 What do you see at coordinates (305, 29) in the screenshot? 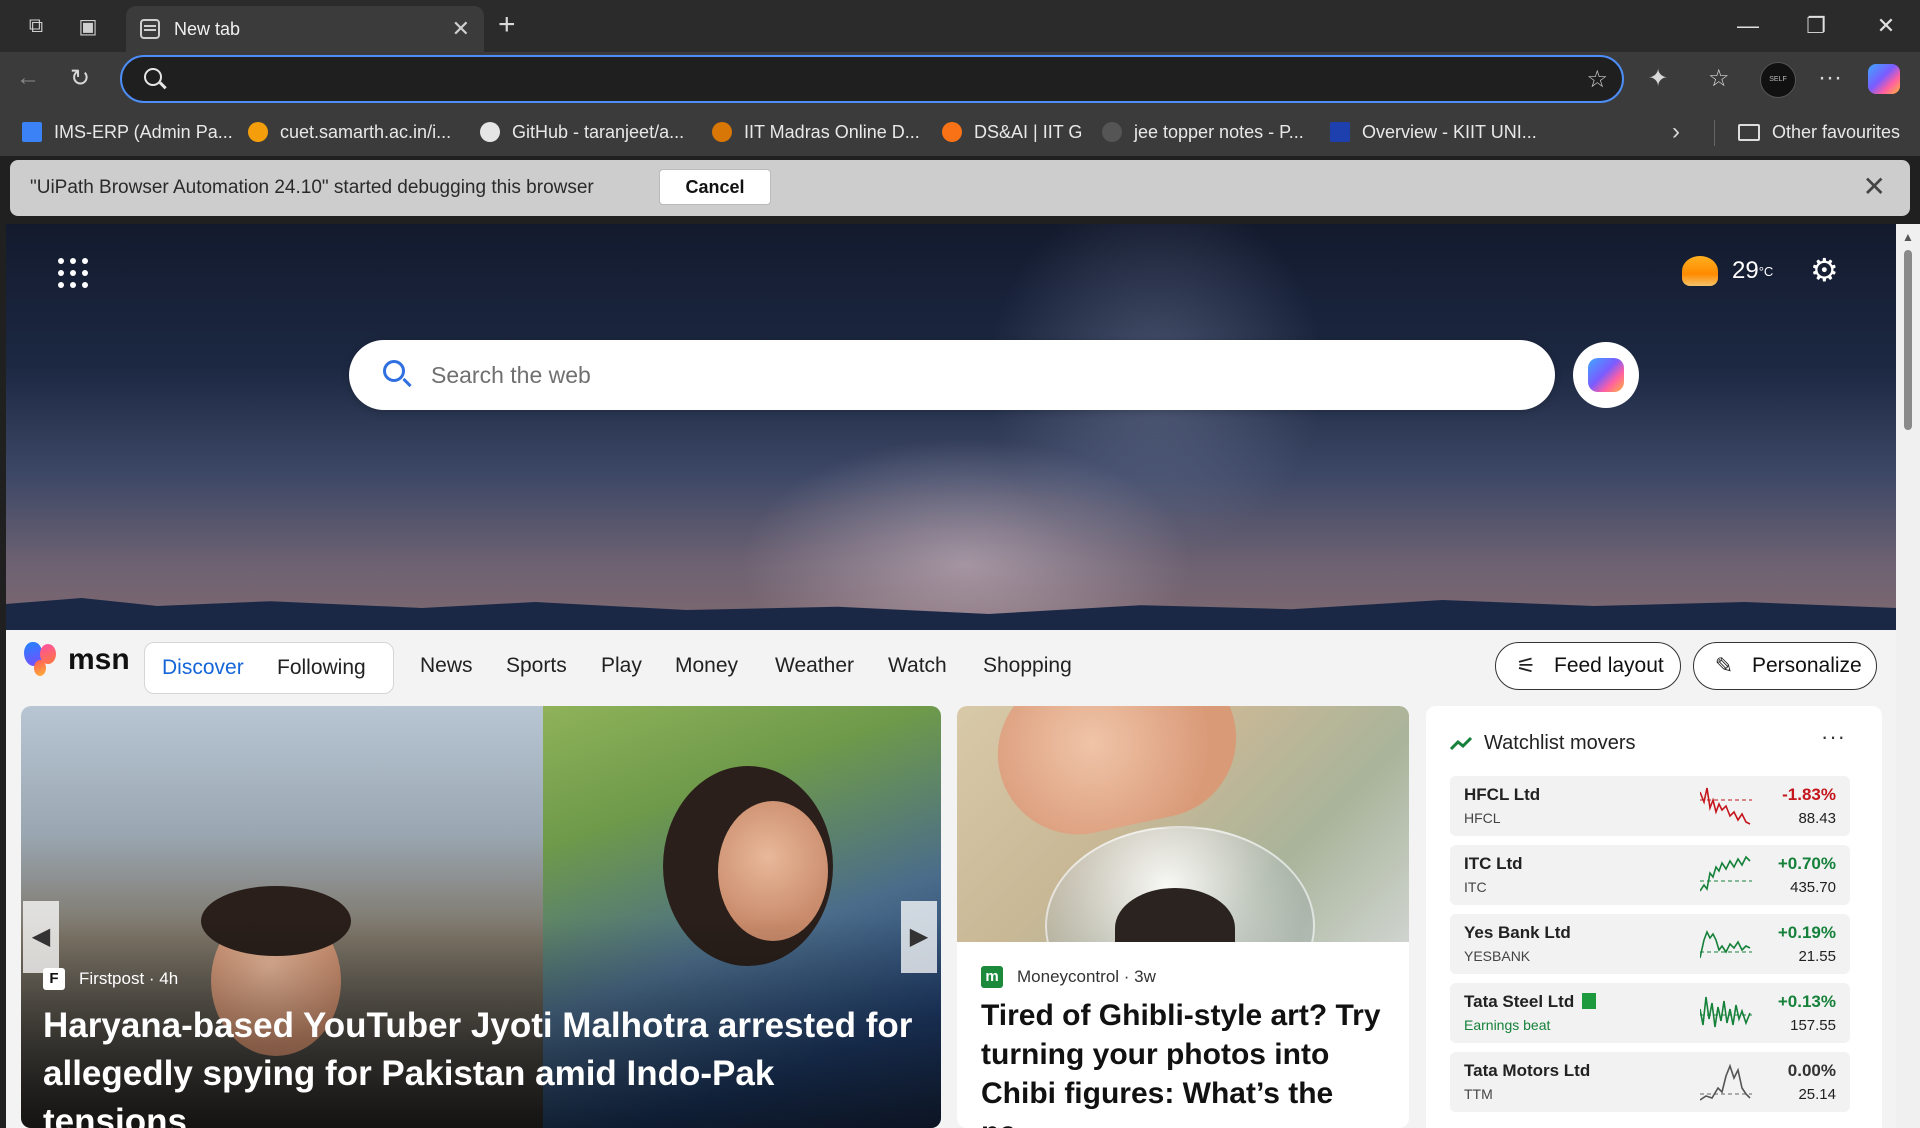
I see `tab-new-tab: New tab ✕` at bounding box center [305, 29].